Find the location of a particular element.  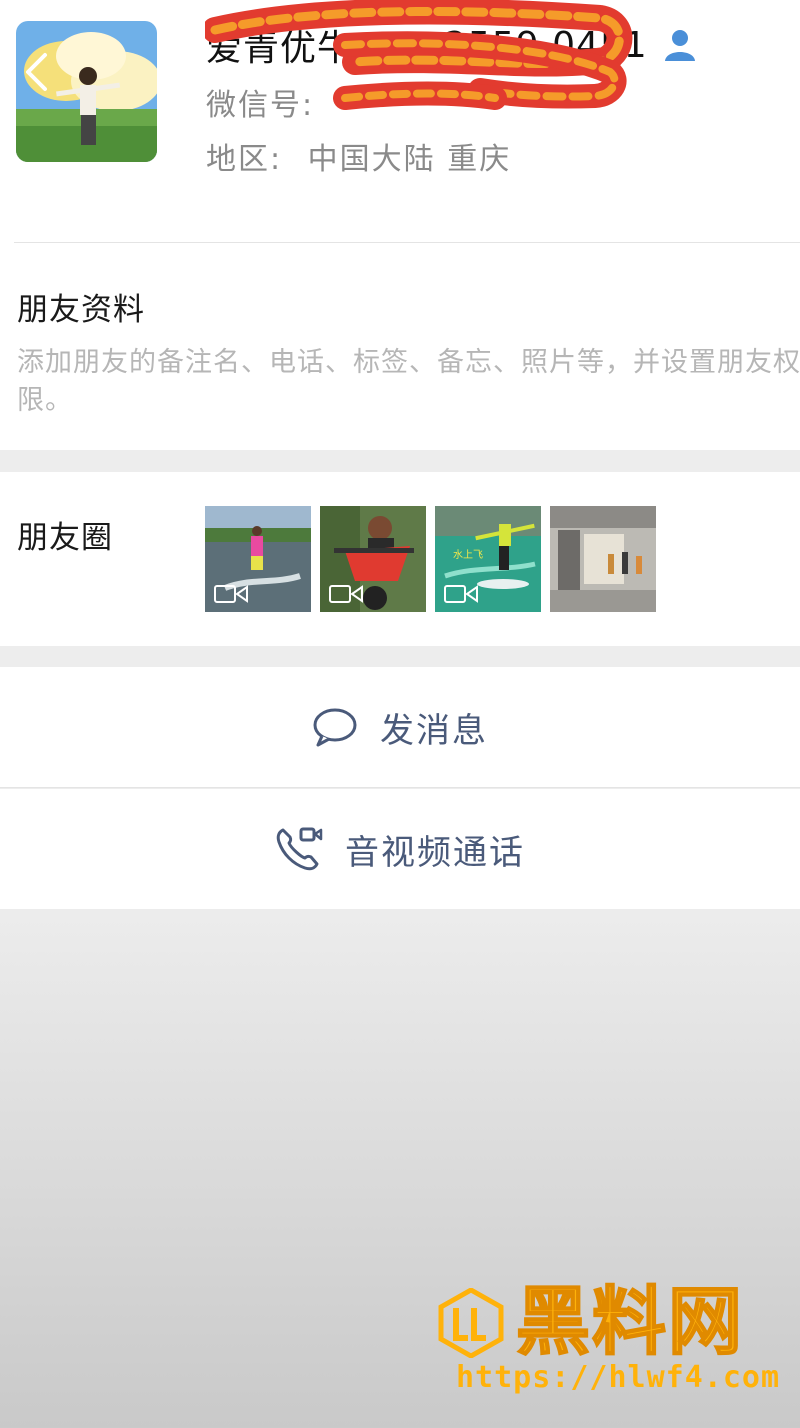

moments-title: 朋友圈 is located at coordinates (65, 538).